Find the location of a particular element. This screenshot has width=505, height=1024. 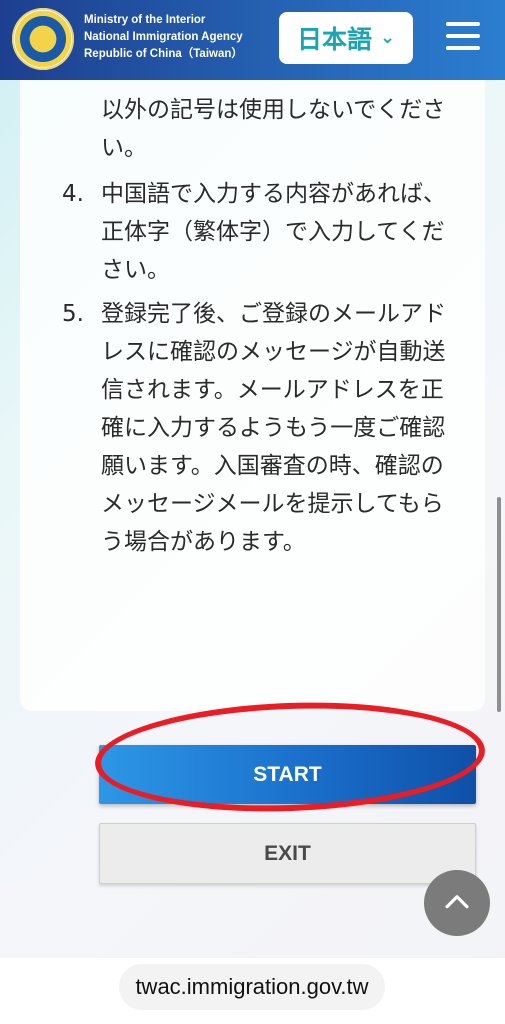

agency-line-1: Ministry of the Interior is located at coordinates (145, 20).